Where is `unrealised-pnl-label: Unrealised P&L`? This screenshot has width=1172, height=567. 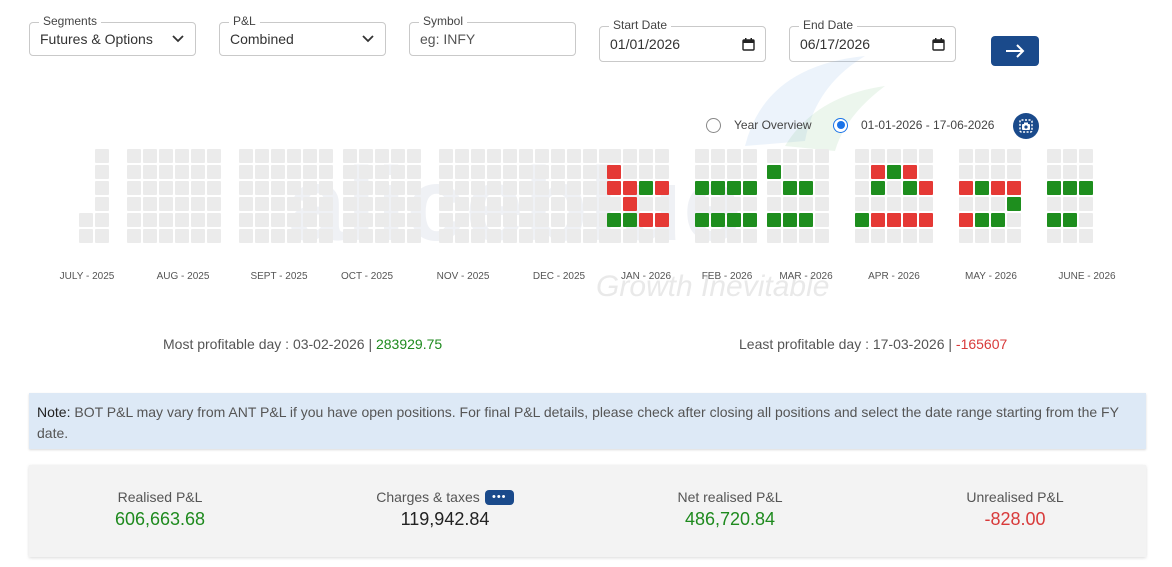
unrealised-pnl-label: Unrealised P&L is located at coordinates (1015, 497).